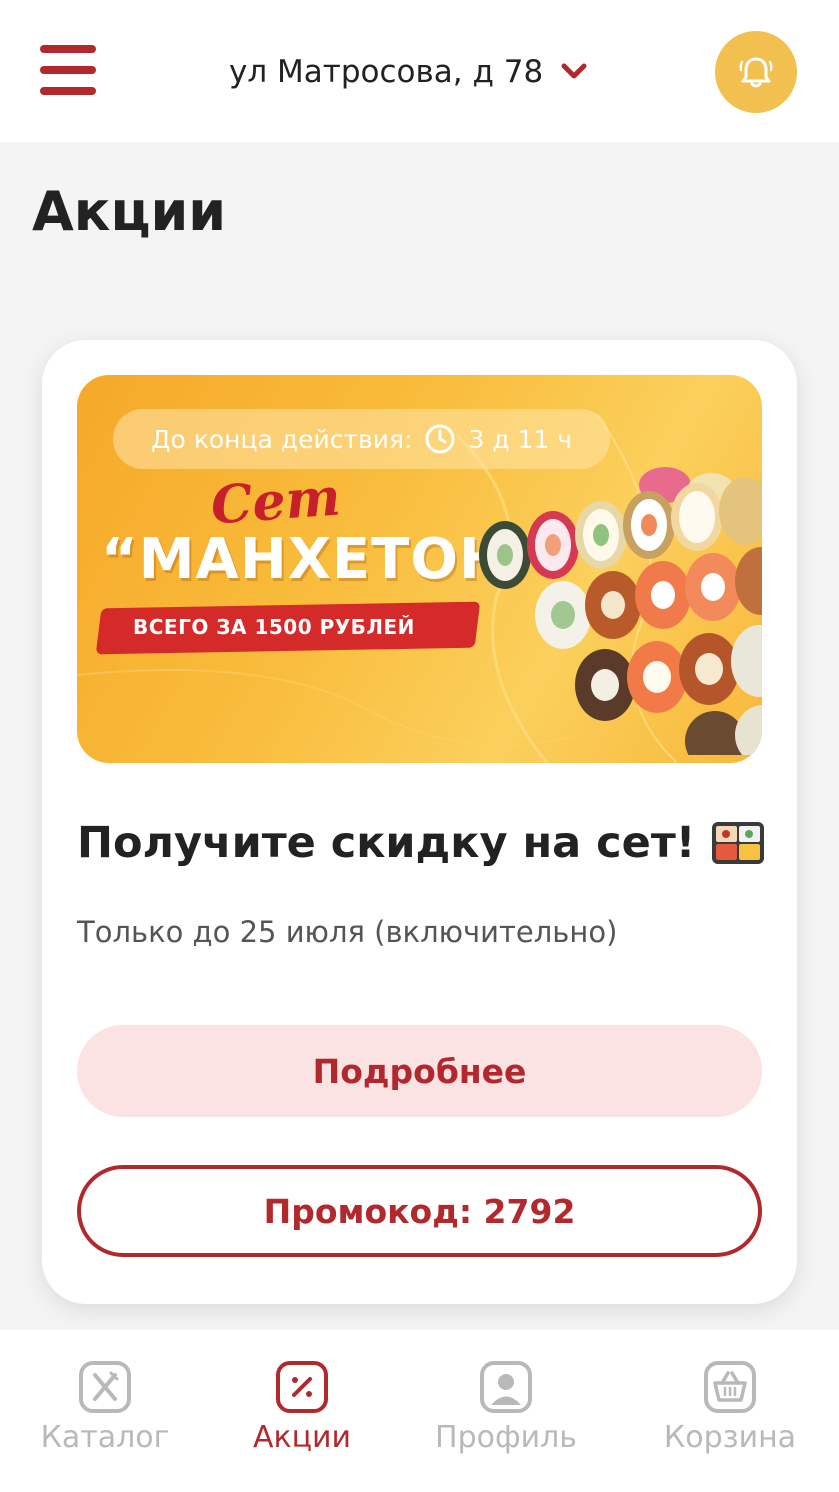  I want to click on tab-catalog: Каталог, so click(105, 1407).